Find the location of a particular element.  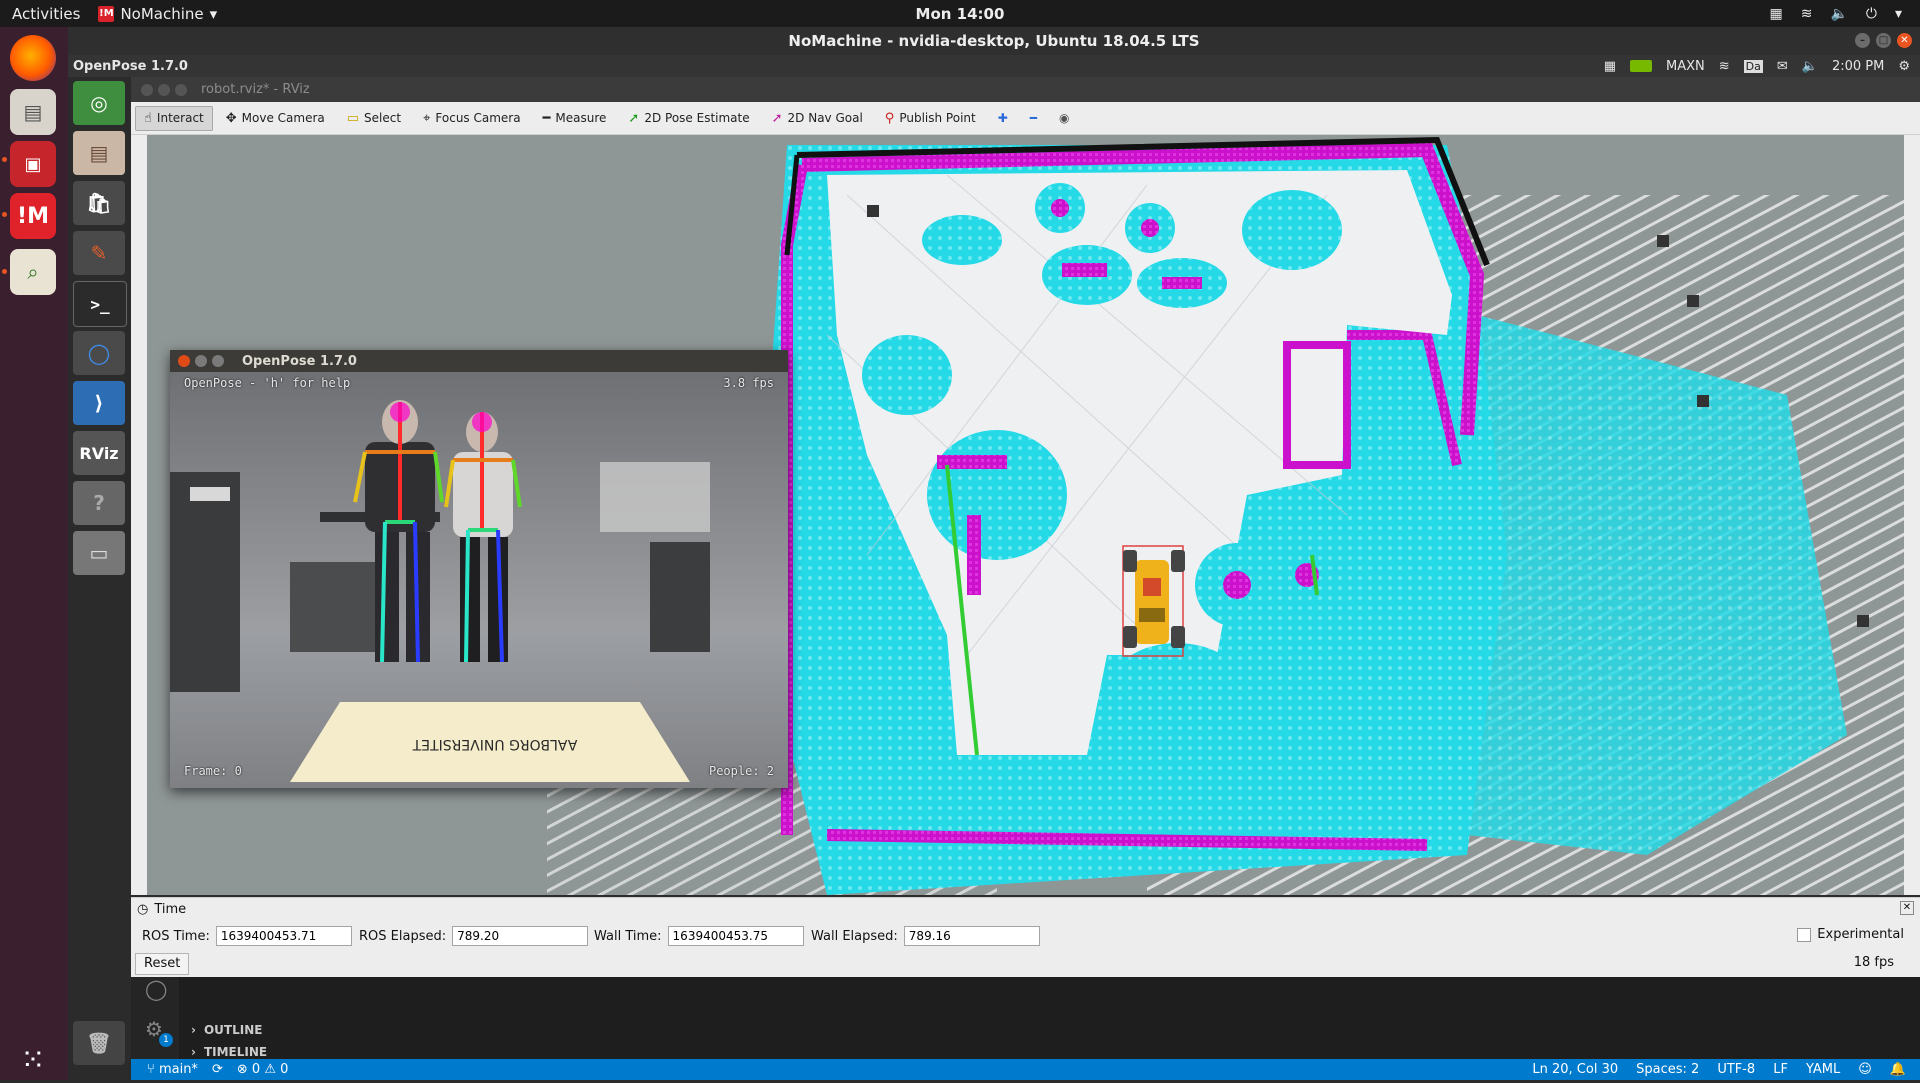

tool-2d-pose-estimate: ➚ 2D Pose Estimate is located at coordinates (688, 118).